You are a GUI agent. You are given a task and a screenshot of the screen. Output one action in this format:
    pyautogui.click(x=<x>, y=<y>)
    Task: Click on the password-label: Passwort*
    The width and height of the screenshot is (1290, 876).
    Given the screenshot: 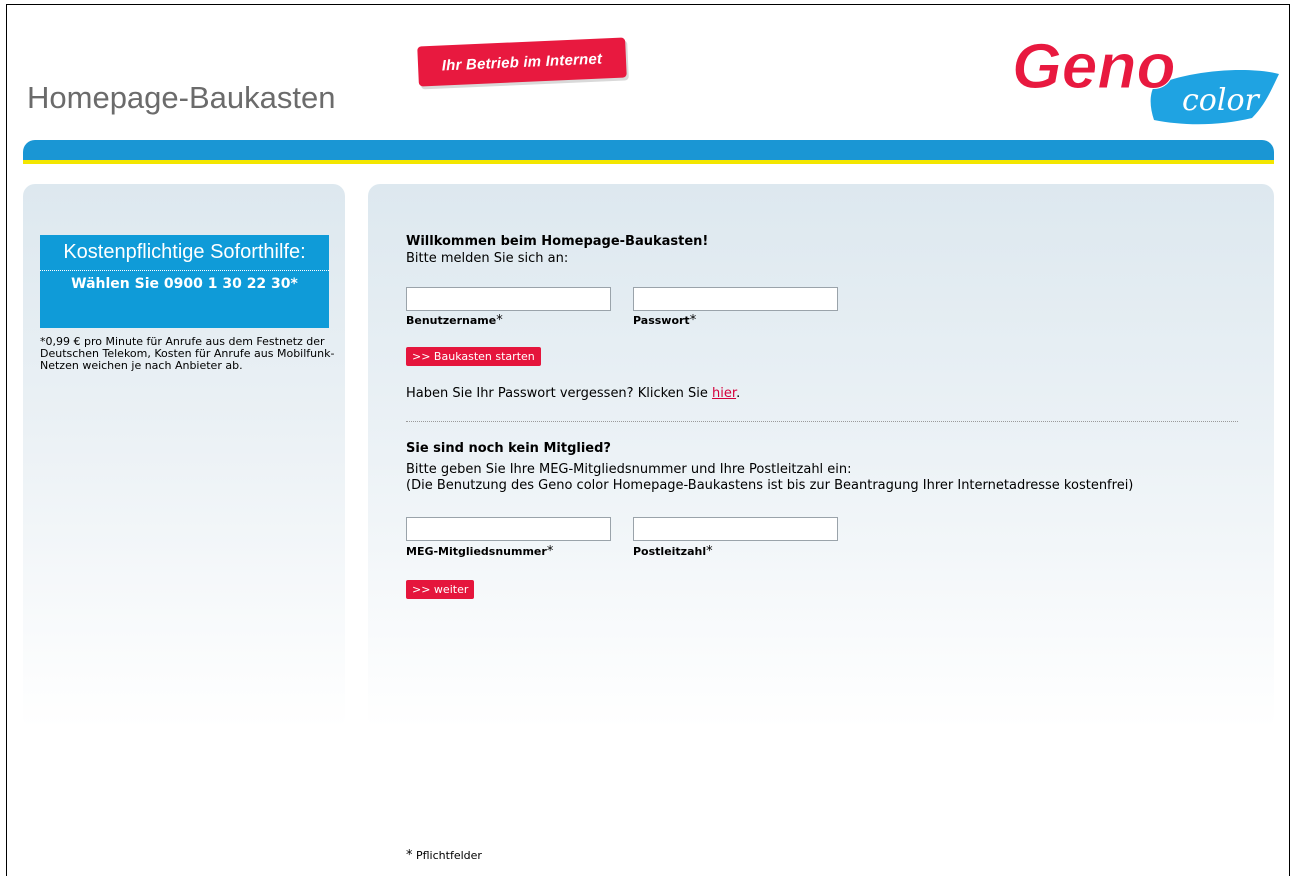 What is the action you would take?
    pyautogui.click(x=664, y=320)
    